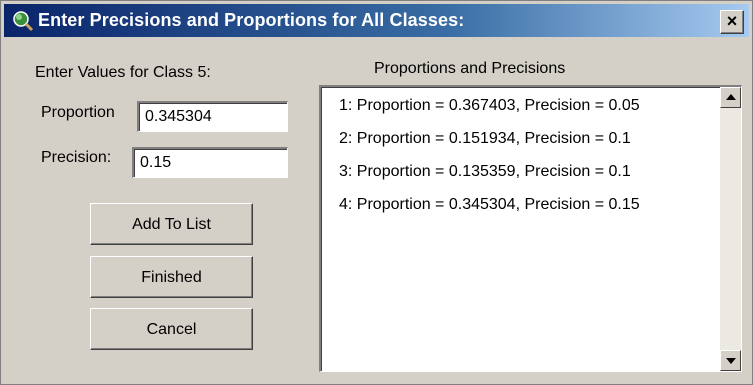 This screenshot has width=753, height=385. What do you see at coordinates (123, 72) in the screenshot?
I see `class-heading: Enter Values for Class 5:` at bounding box center [123, 72].